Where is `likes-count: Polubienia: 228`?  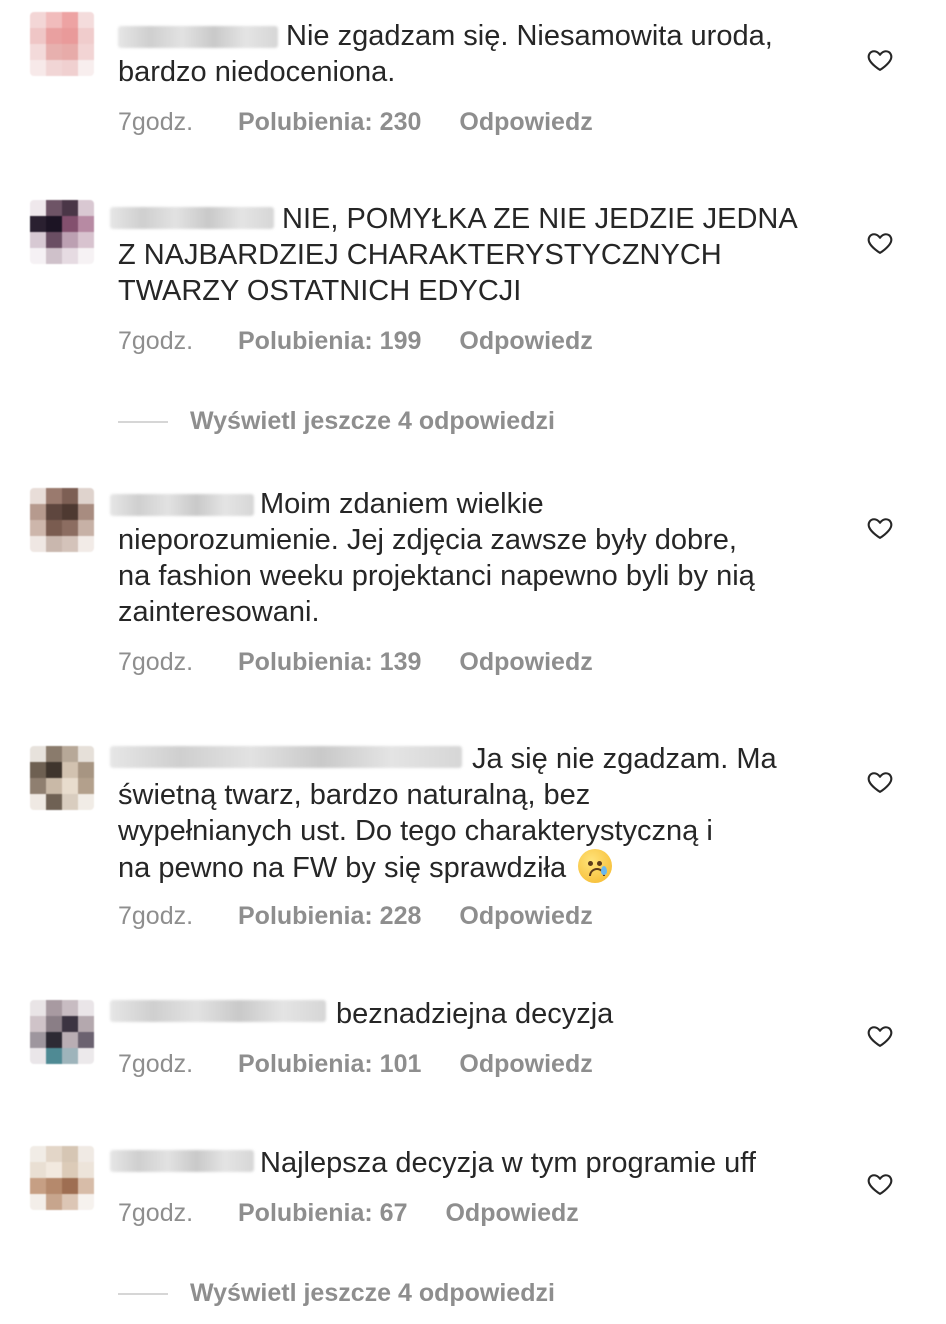
likes-count: Polubienia: 228 is located at coordinates (329, 916).